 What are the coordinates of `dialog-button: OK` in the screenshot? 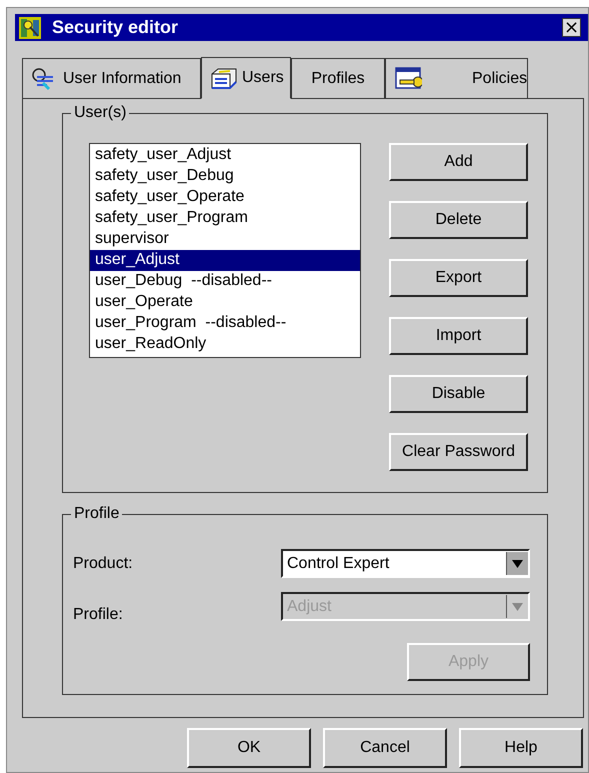 It's located at (249, 748).